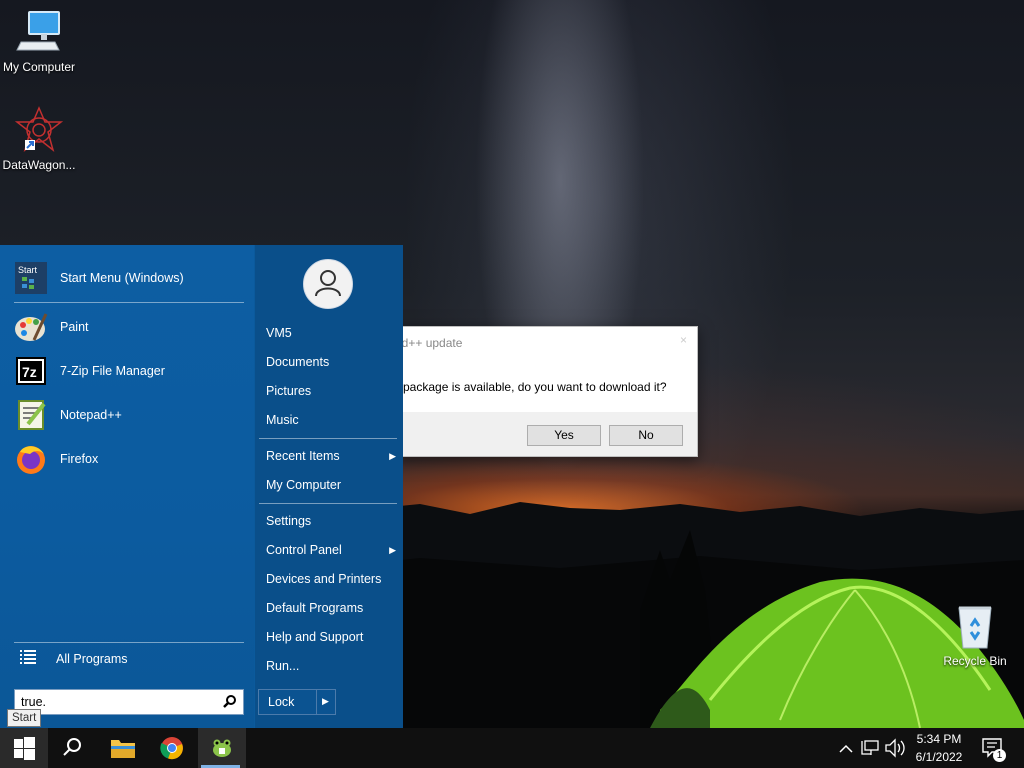  I want to click on chevron-up-icon, so click(846, 756).